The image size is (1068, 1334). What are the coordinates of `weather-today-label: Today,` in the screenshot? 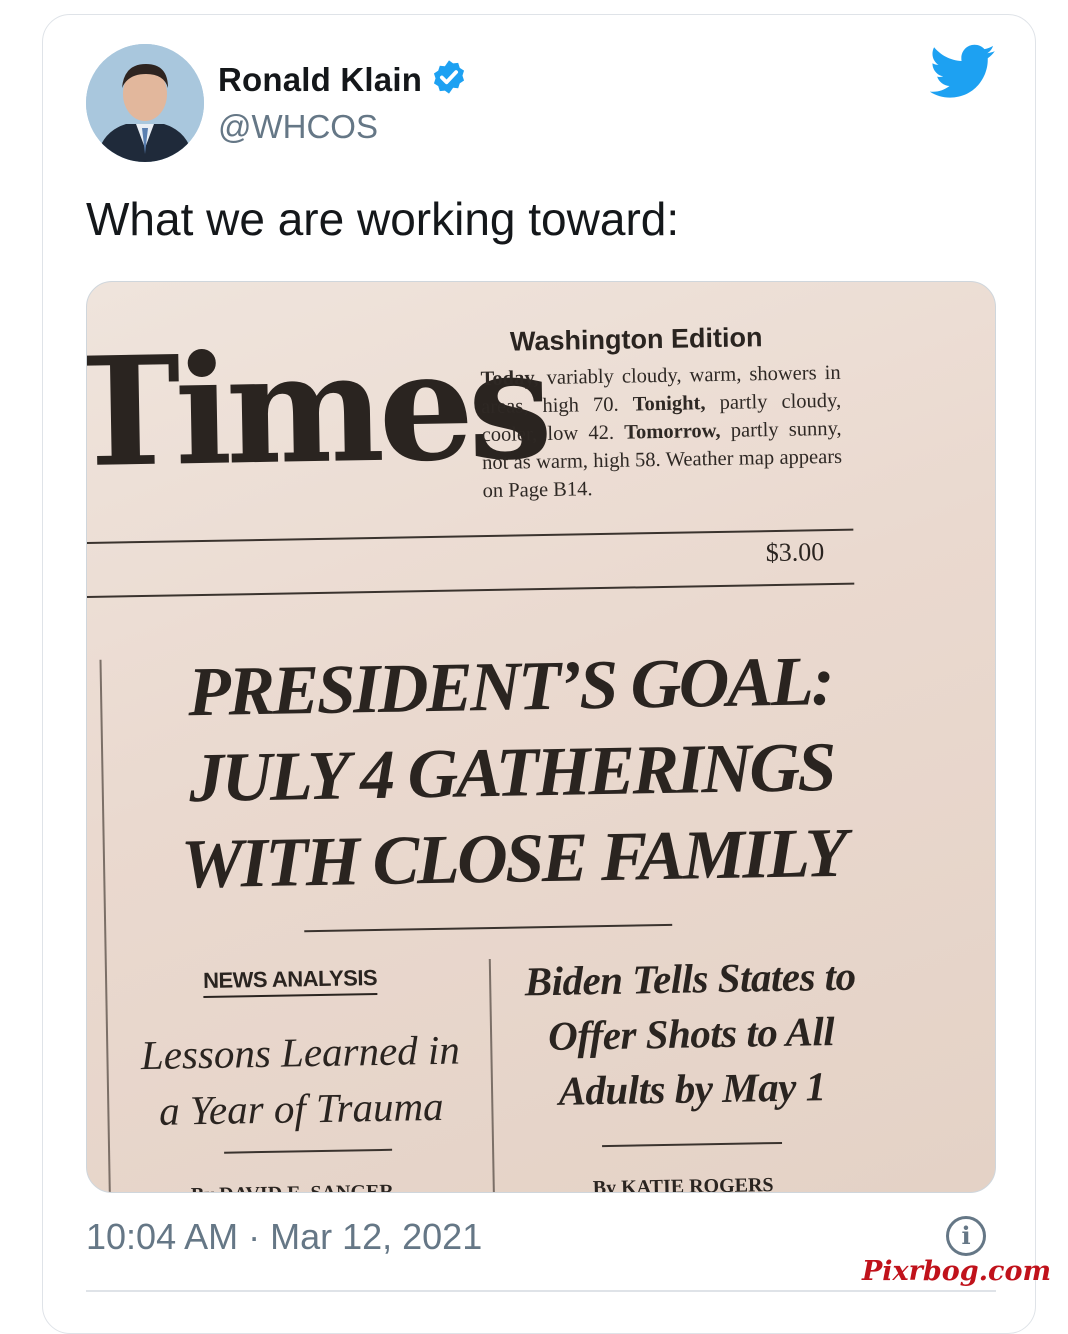 It's located at (509, 379).